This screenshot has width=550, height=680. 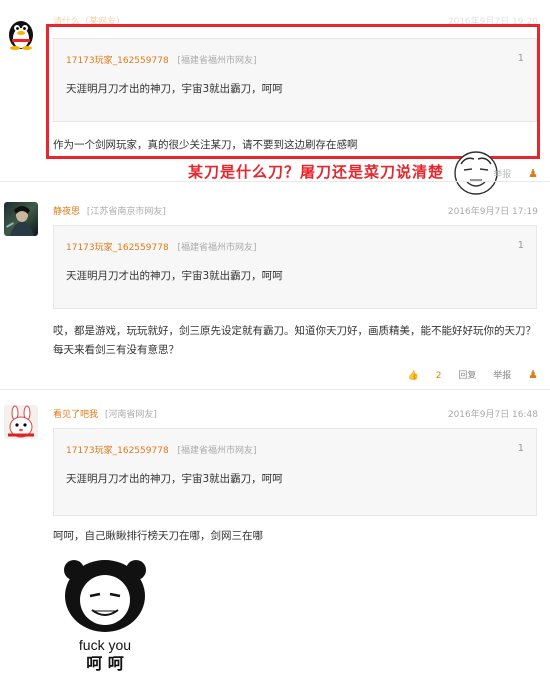 What do you see at coordinates (126, 212) in the screenshot?
I see `user-location: [江苏省南京市网友]` at bounding box center [126, 212].